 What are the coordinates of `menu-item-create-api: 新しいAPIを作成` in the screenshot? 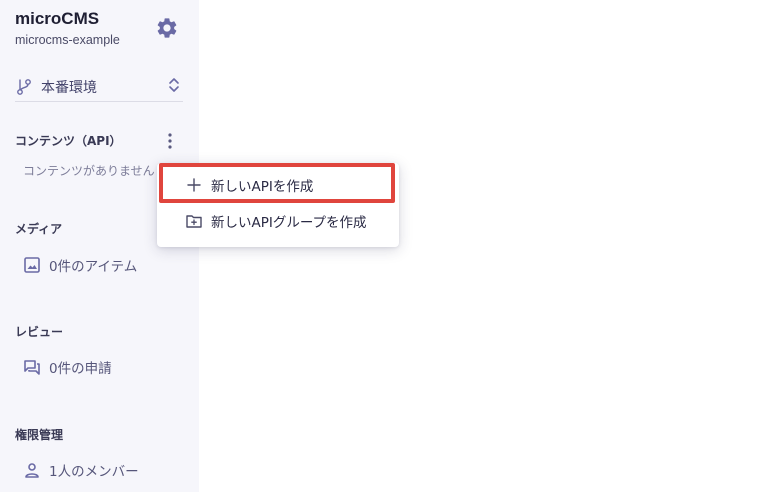 It's located at (278, 185).